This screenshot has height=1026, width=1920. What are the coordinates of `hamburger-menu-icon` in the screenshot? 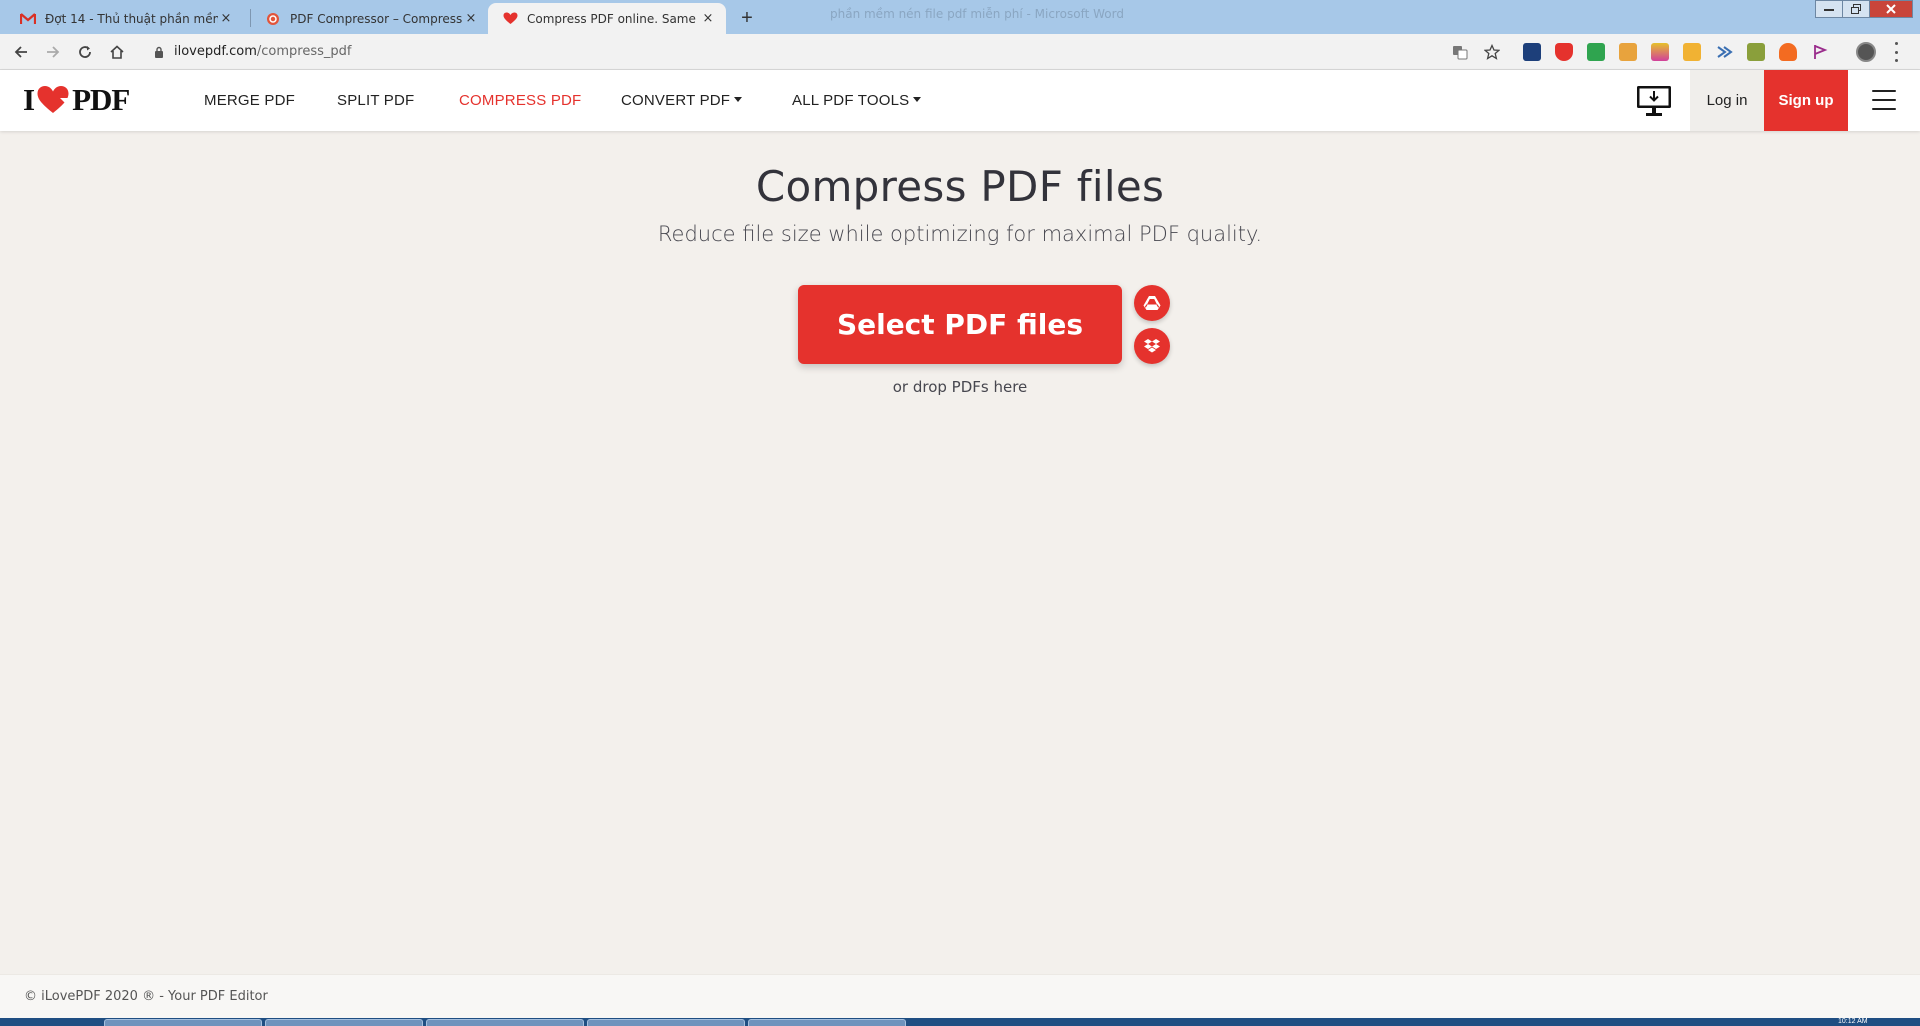 It's located at (1884, 100).